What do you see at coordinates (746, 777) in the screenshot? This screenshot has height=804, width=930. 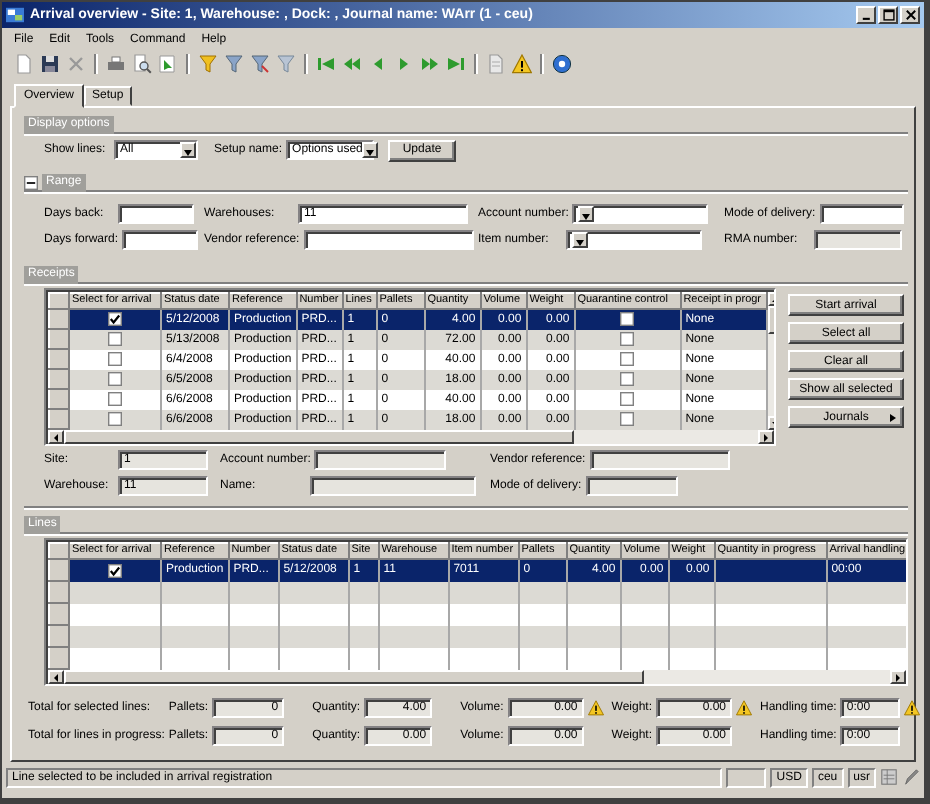 I see `status-panel` at bounding box center [746, 777].